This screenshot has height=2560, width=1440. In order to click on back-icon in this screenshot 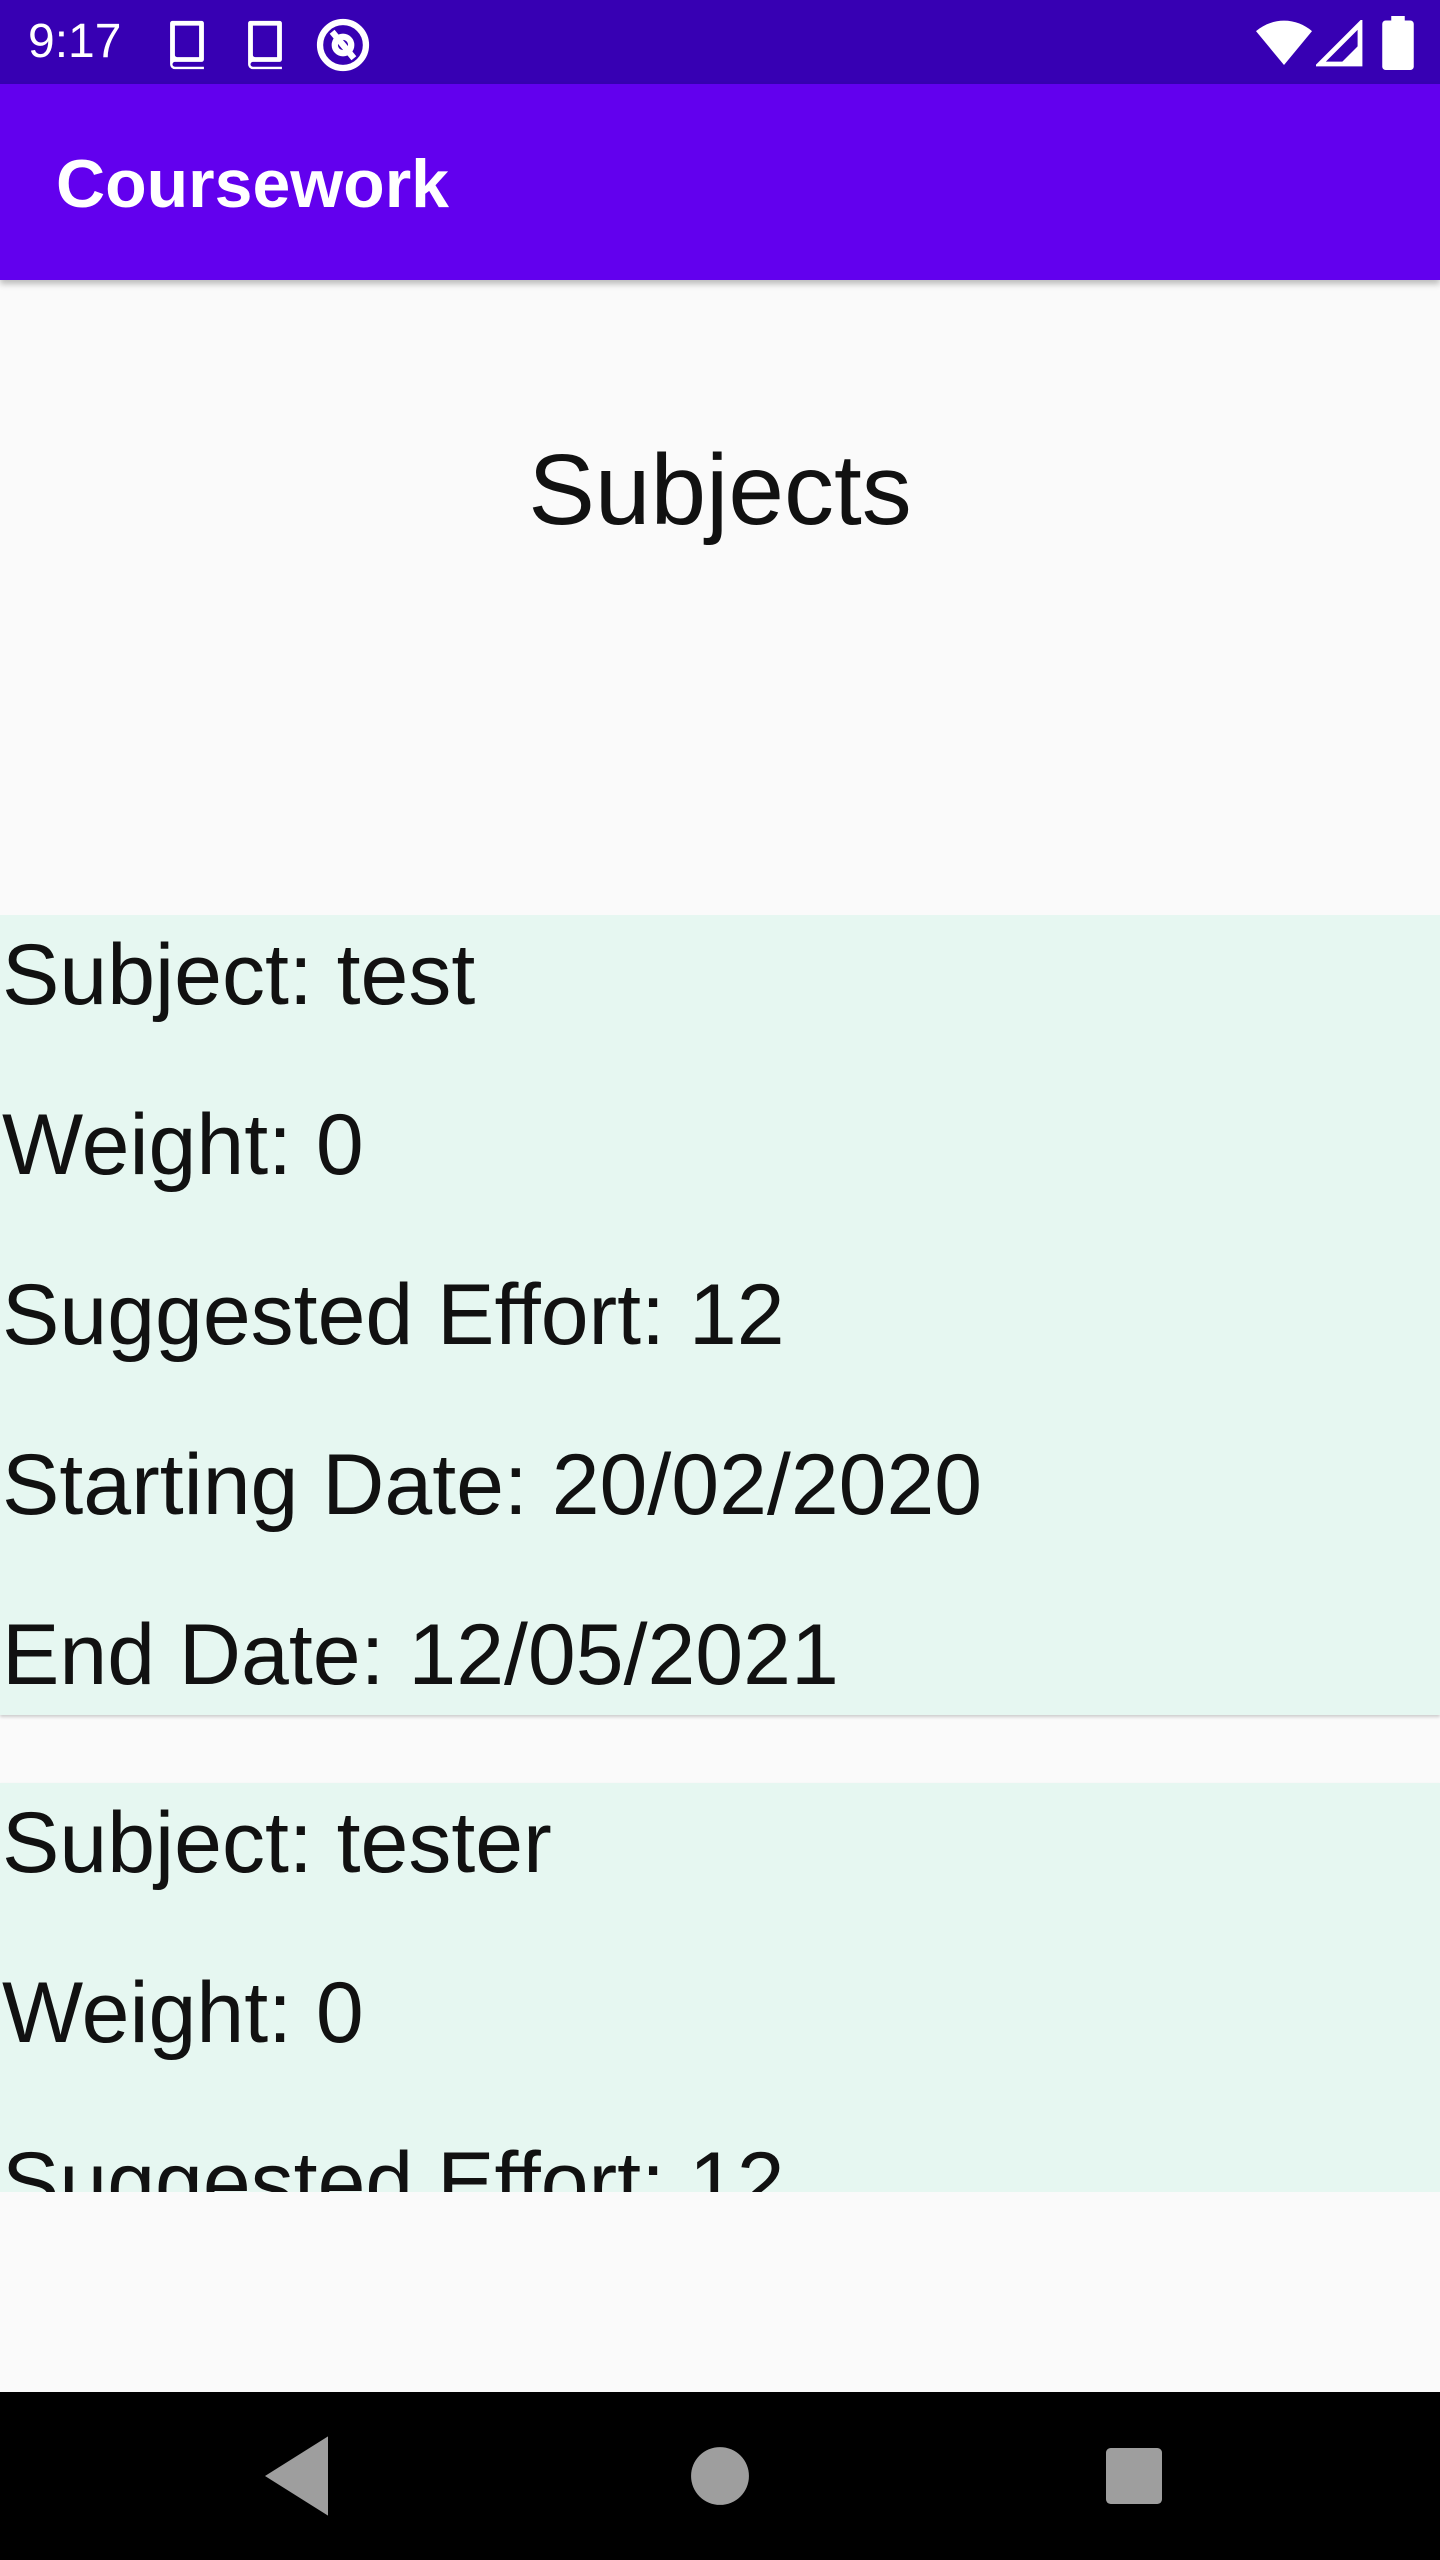, I will do `click(300, 2476)`.